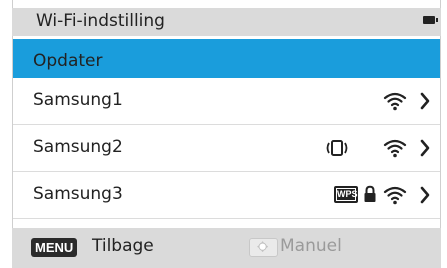 The width and height of the screenshot is (447, 268). What do you see at coordinates (430, 20) in the screenshot?
I see `battery-full-icon` at bounding box center [430, 20].